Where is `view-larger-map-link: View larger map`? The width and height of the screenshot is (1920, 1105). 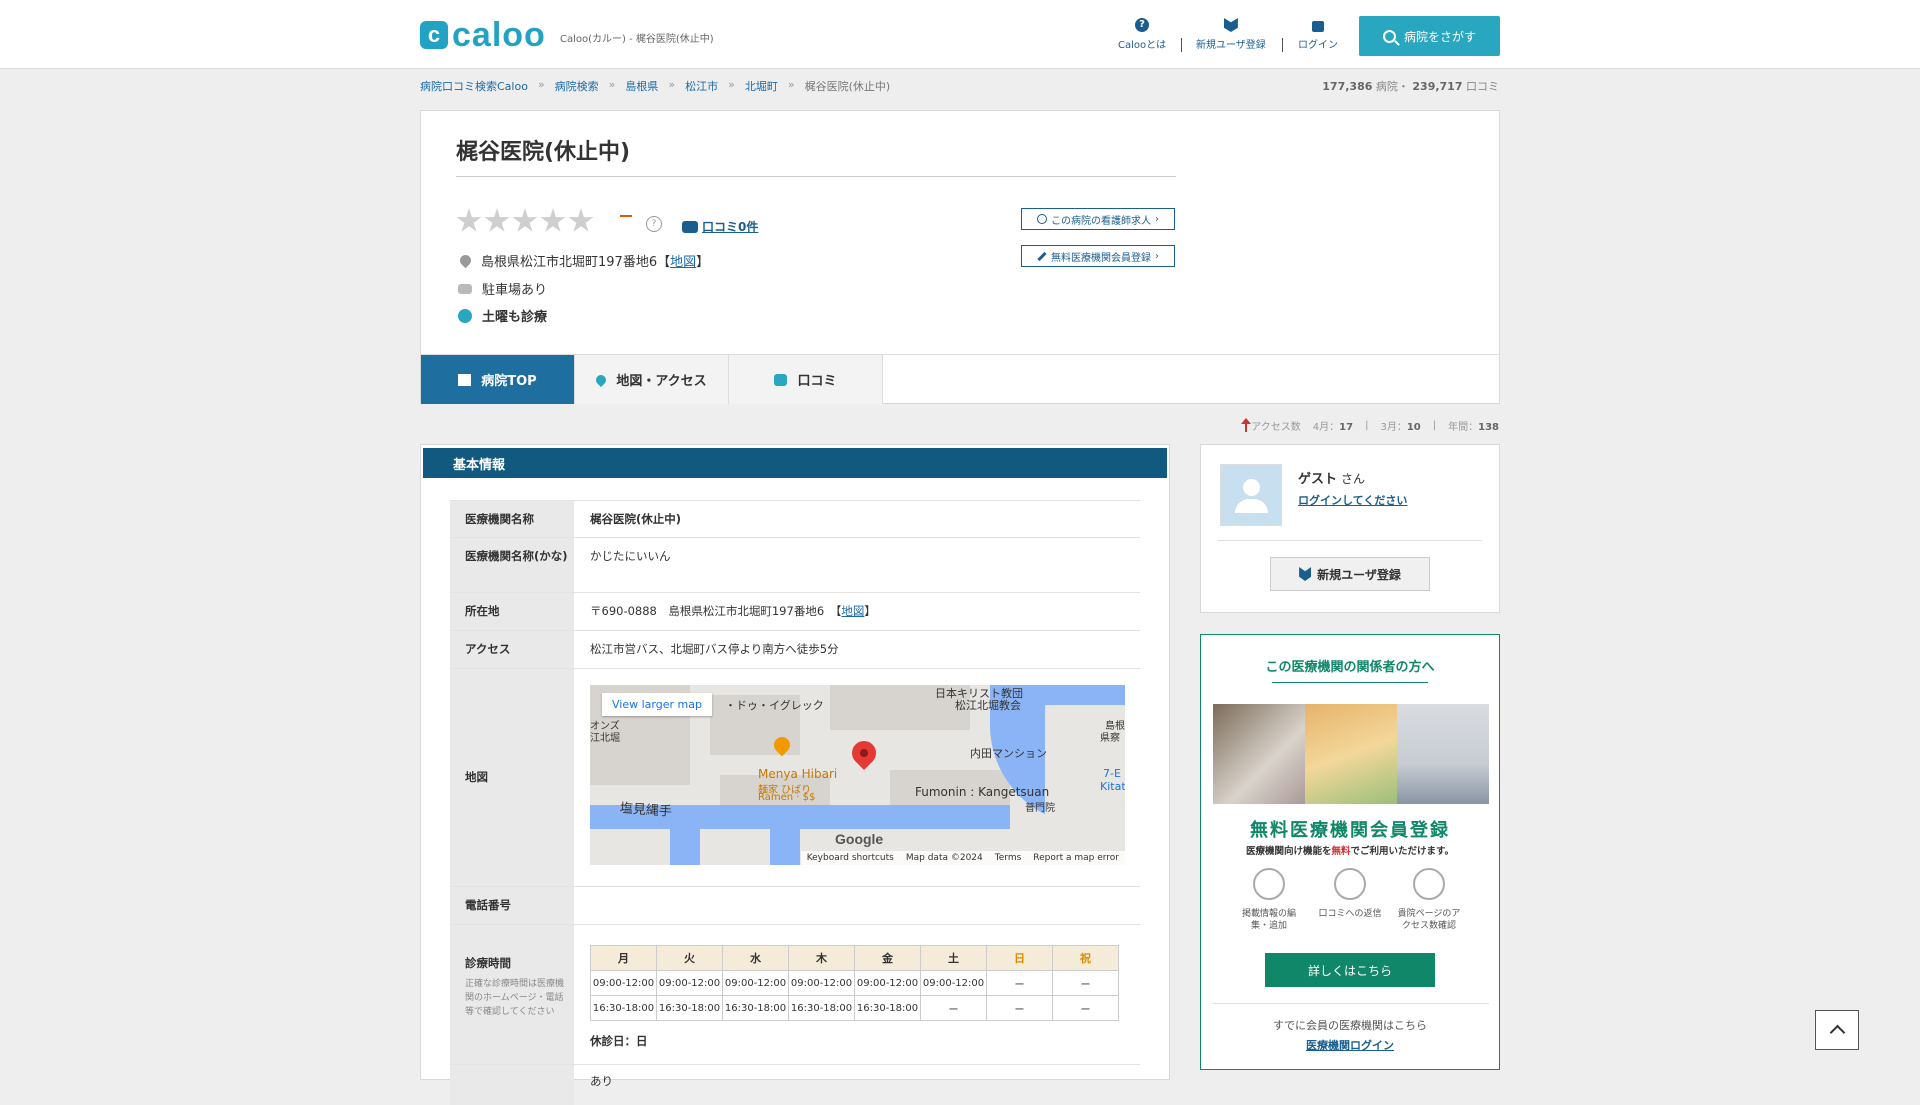
view-larger-map-link: View larger map is located at coordinates (657, 704).